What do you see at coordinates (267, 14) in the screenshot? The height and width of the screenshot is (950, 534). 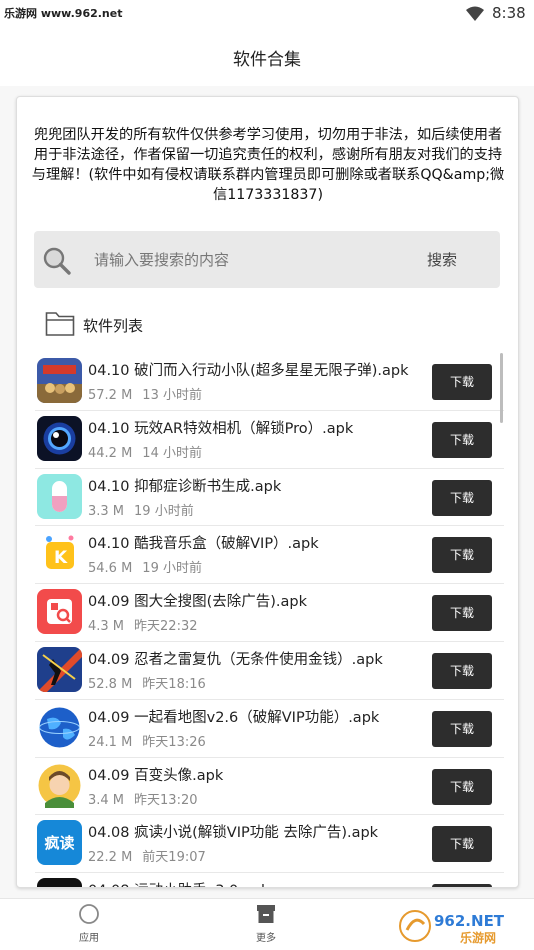 I see `status-bar: 乐游网 www.962.net 8:38` at bounding box center [267, 14].